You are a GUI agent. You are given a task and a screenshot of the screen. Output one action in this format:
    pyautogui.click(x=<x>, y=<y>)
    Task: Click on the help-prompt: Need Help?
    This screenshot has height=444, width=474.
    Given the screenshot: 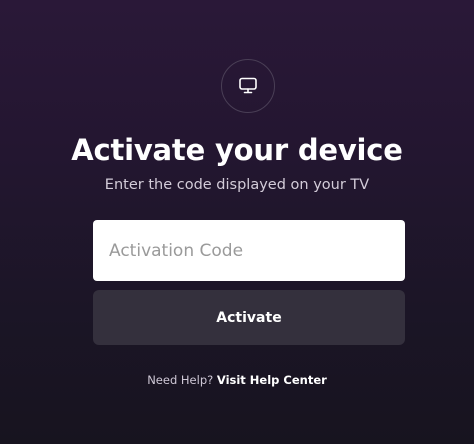 What is the action you would take?
    pyautogui.click(x=180, y=380)
    